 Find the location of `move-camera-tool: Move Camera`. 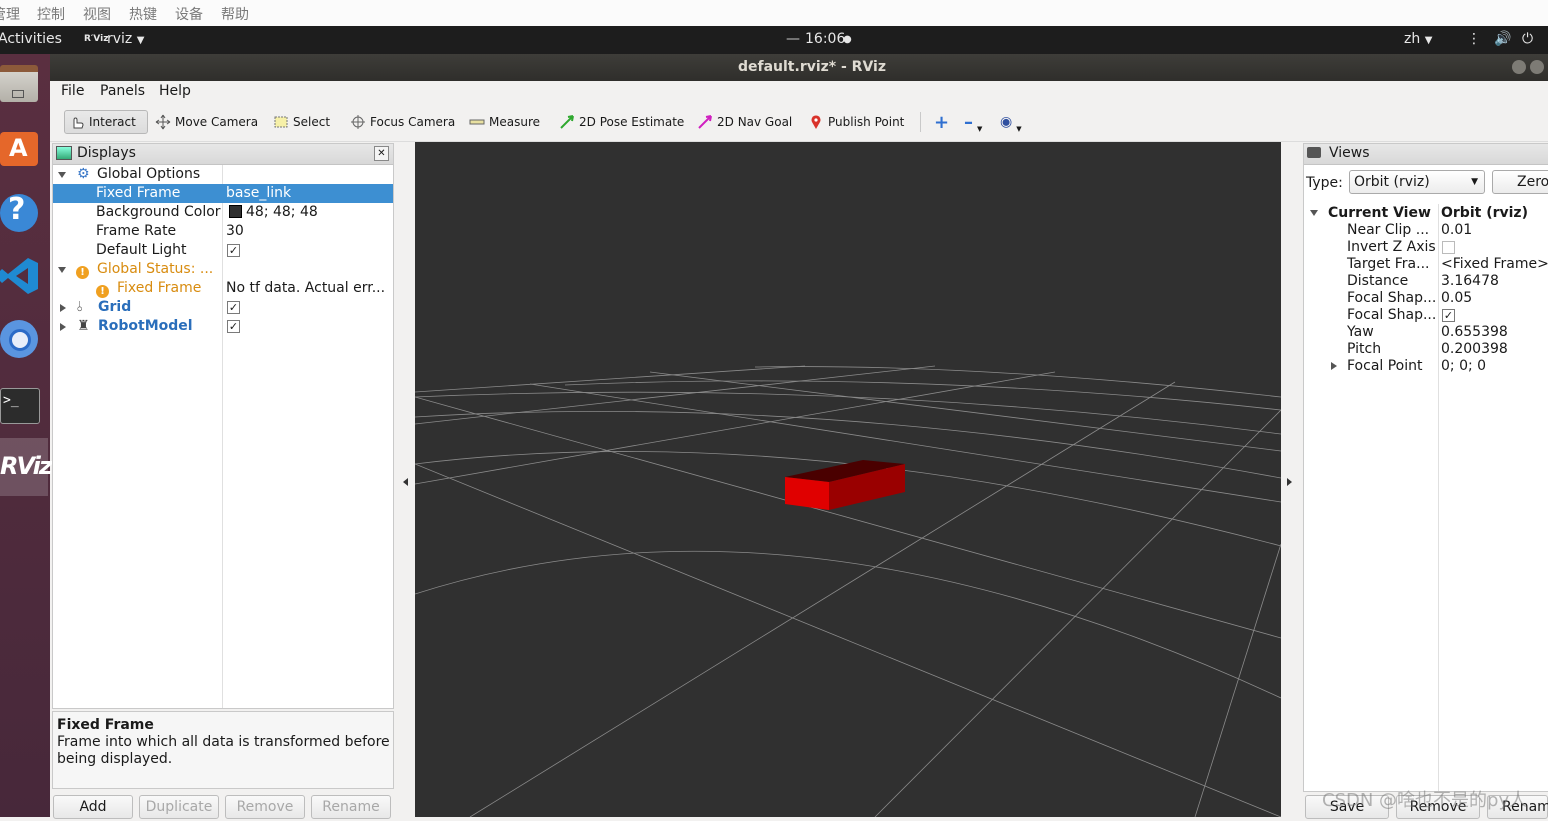

move-camera-tool: Move Camera is located at coordinates (206, 122).